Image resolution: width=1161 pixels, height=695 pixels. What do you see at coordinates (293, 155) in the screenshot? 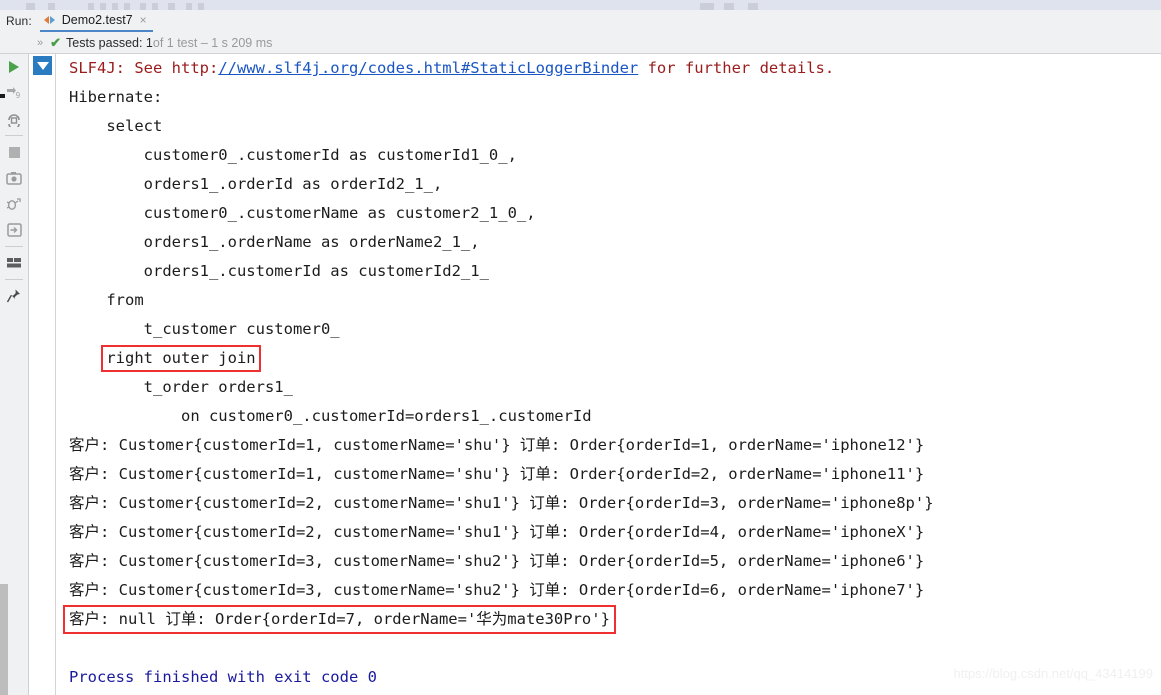
I see `sql-col-1-seg-0: customer0_.customerId as customerId1_0_,` at bounding box center [293, 155].